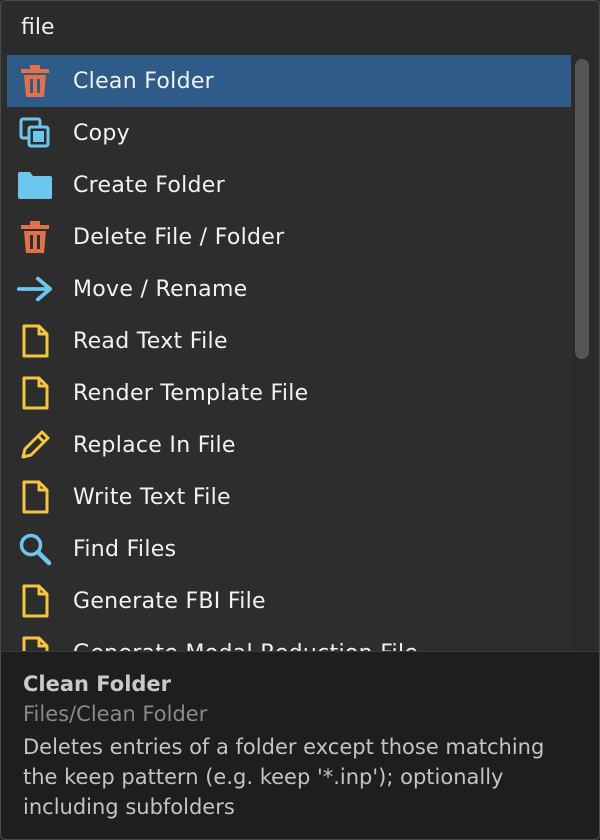 Image resolution: width=600 pixels, height=840 pixels. What do you see at coordinates (300, 28) in the screenshot?
I see `search-bar: file` at bounding box center [300, 28].